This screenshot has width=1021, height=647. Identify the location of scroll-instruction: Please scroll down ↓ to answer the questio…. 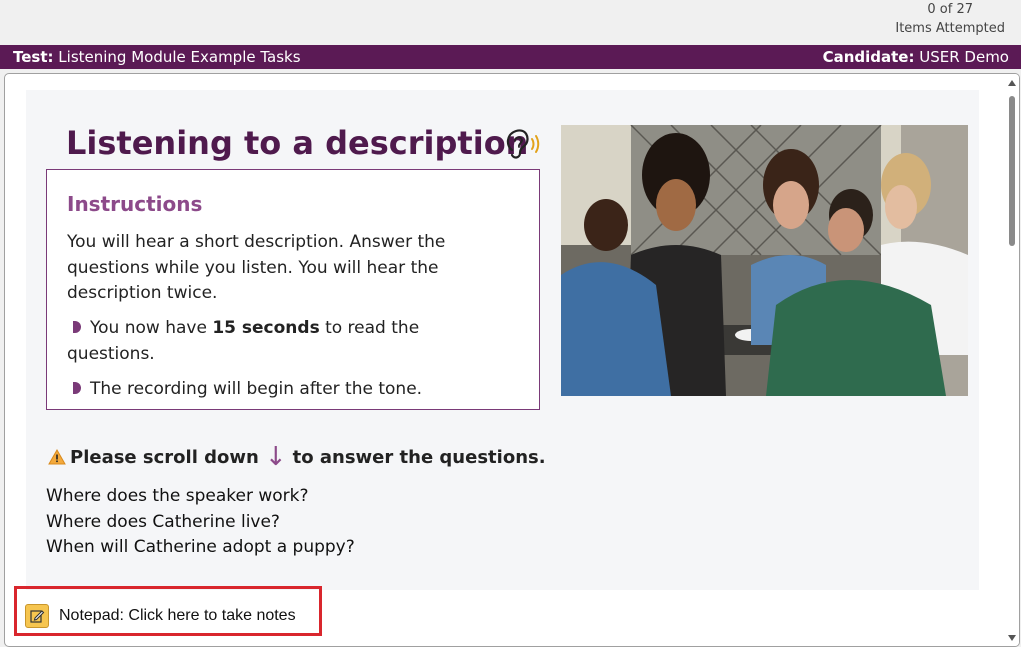
(297, 457).